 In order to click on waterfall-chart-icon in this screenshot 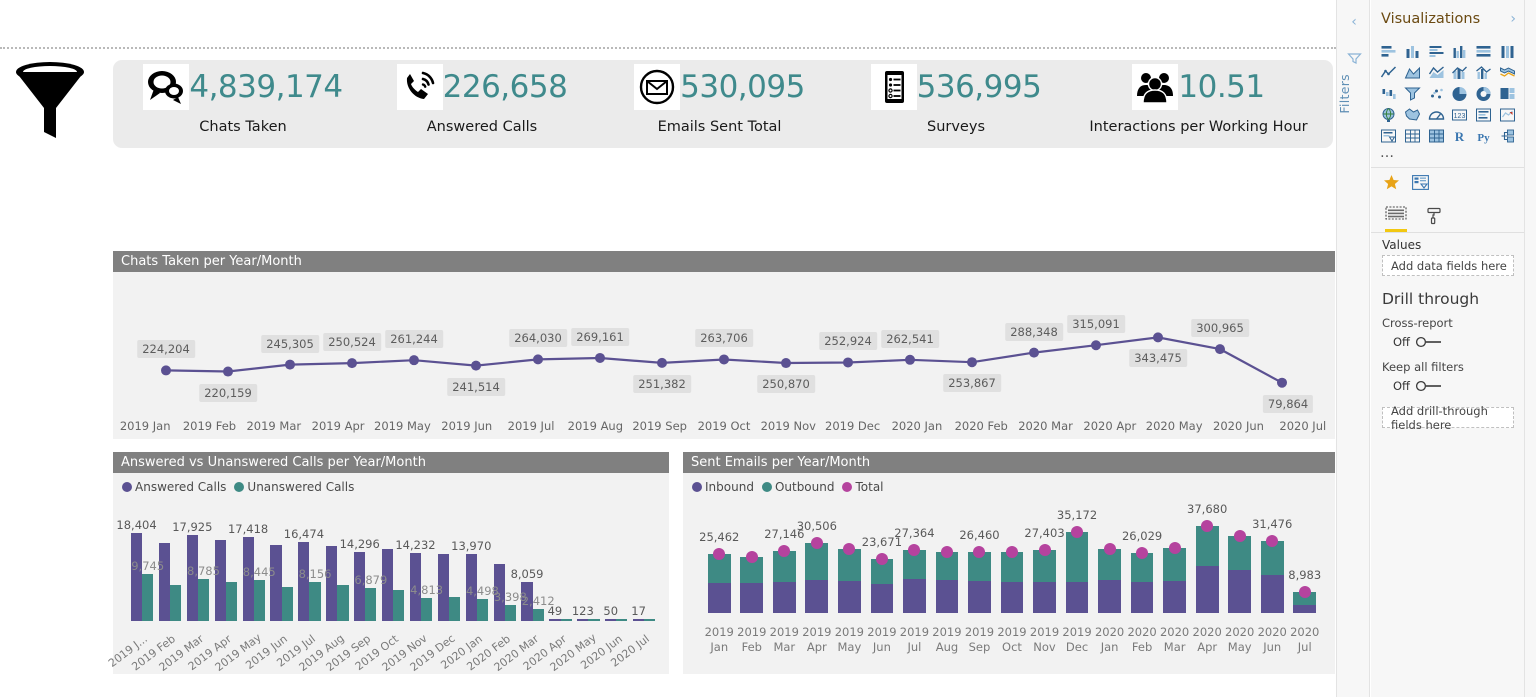, I will do `click(1389, 94)`.